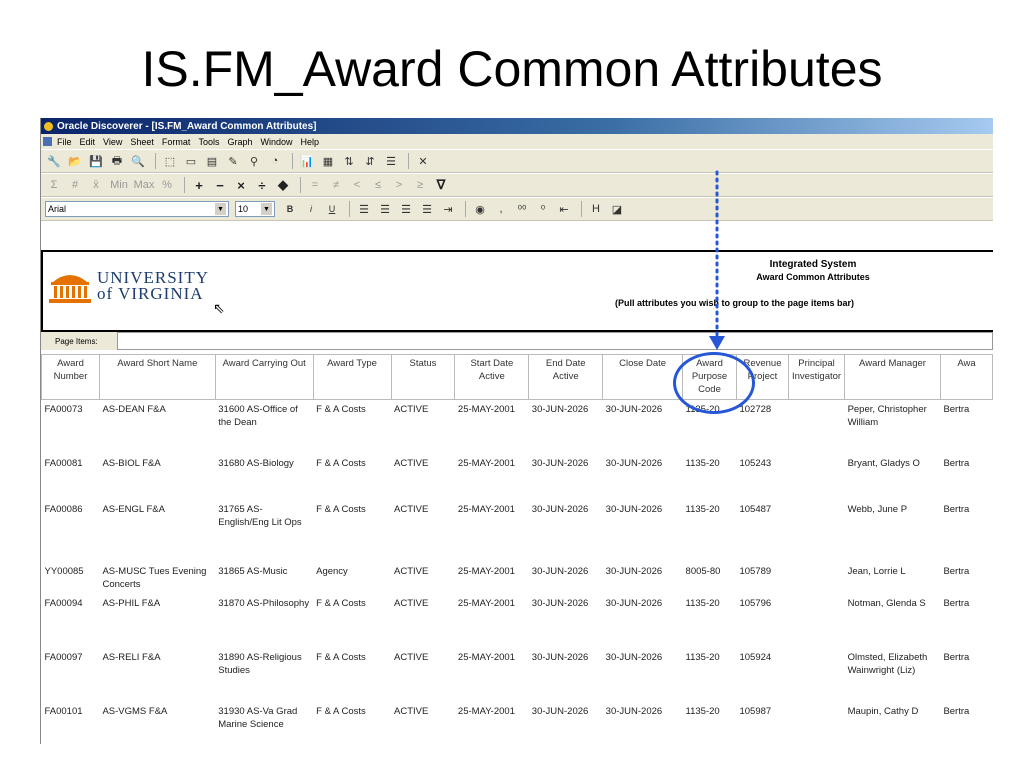 The height and width of the screenshot is (768, 1024). I want to click on table-cell: AS-DEAN F&A, so click(157, 427).